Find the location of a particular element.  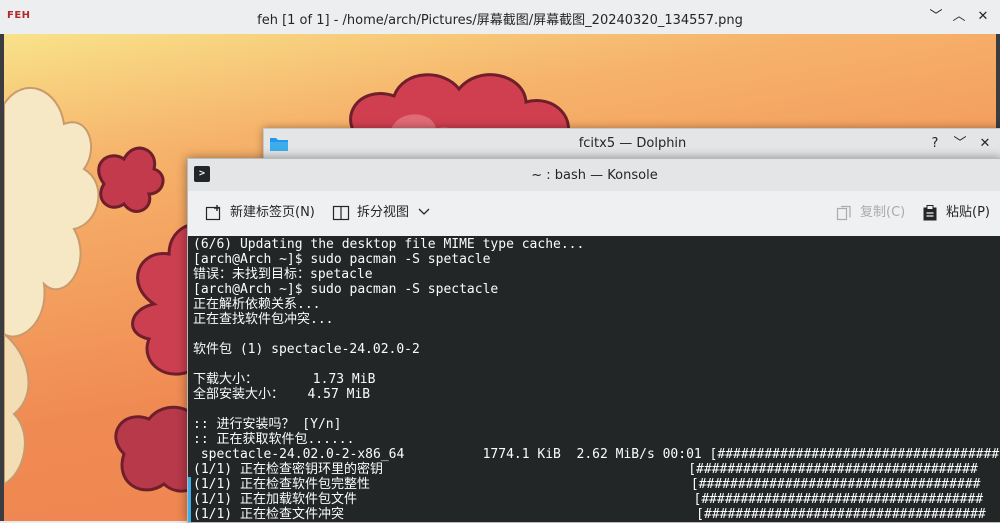

feh-close-button: ✕ is located at coordinates (983, 17).